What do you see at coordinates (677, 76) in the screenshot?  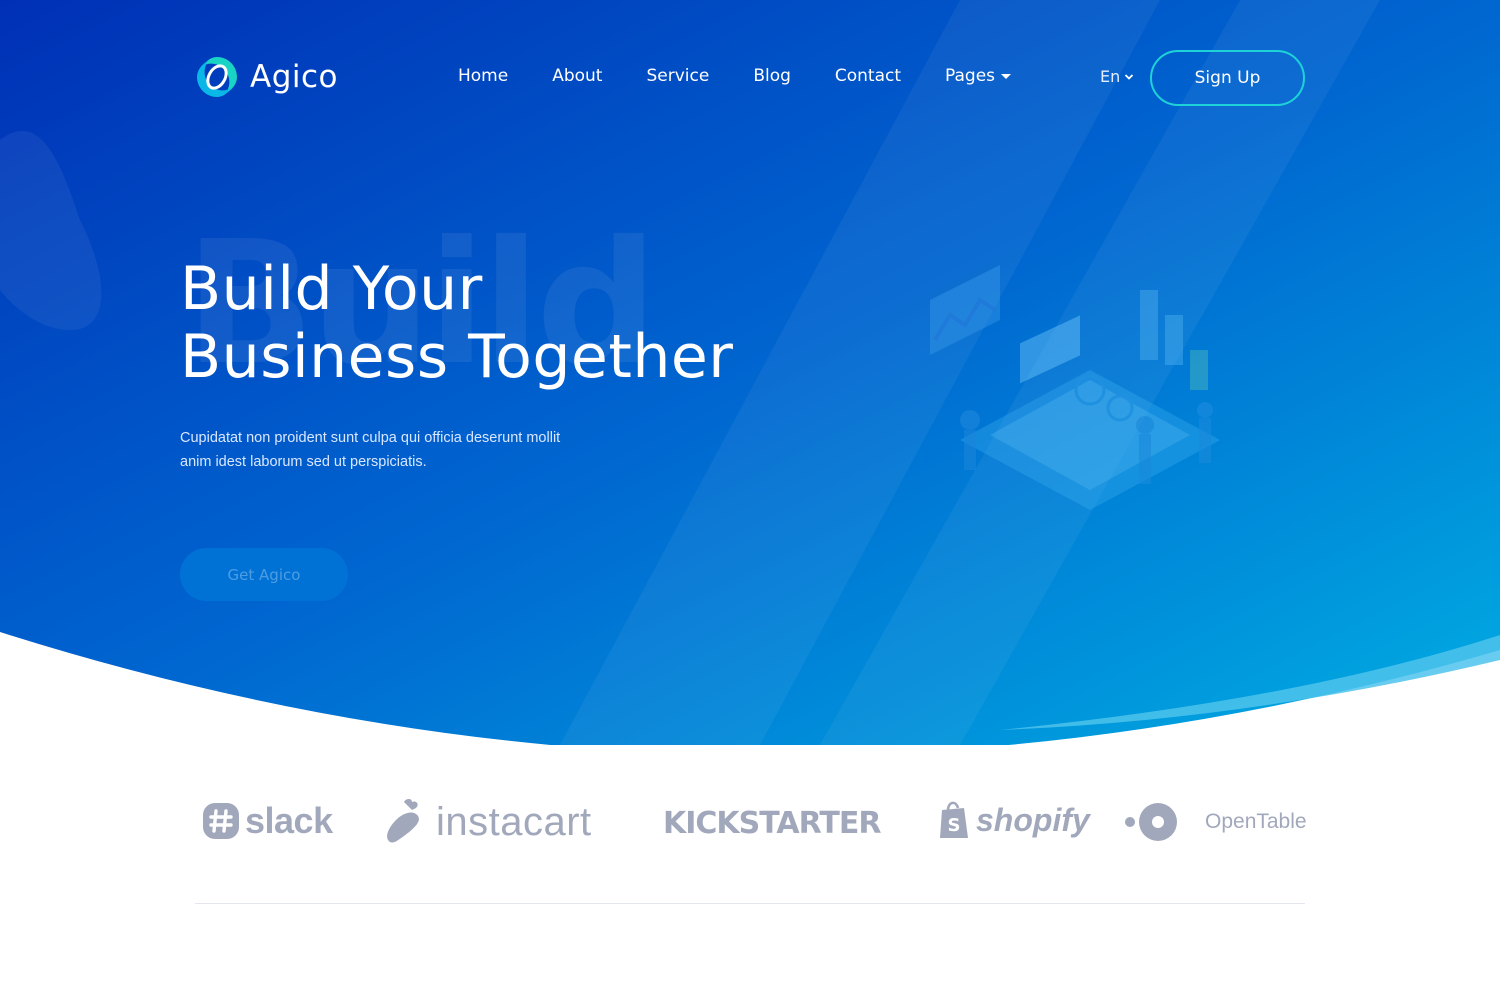 I see `nav-service: Service` at bounding box center [677, 76].